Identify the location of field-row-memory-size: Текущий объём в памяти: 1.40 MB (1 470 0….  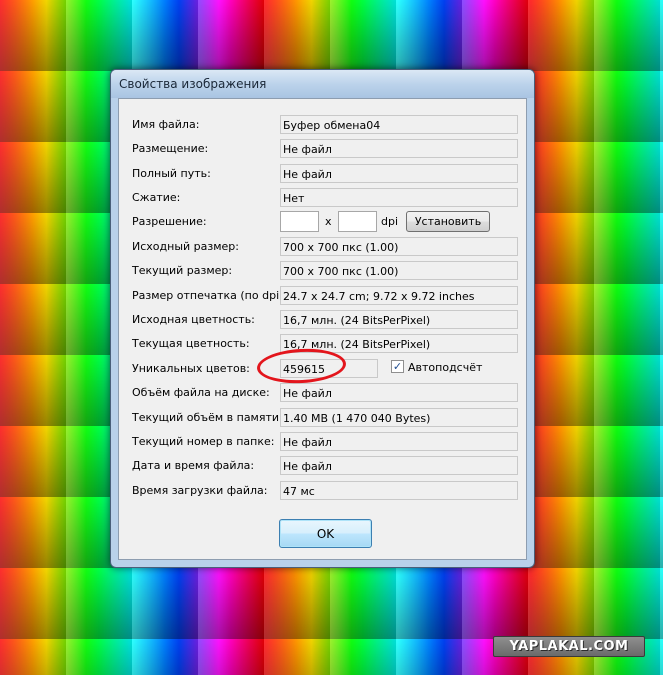
(322, 419).